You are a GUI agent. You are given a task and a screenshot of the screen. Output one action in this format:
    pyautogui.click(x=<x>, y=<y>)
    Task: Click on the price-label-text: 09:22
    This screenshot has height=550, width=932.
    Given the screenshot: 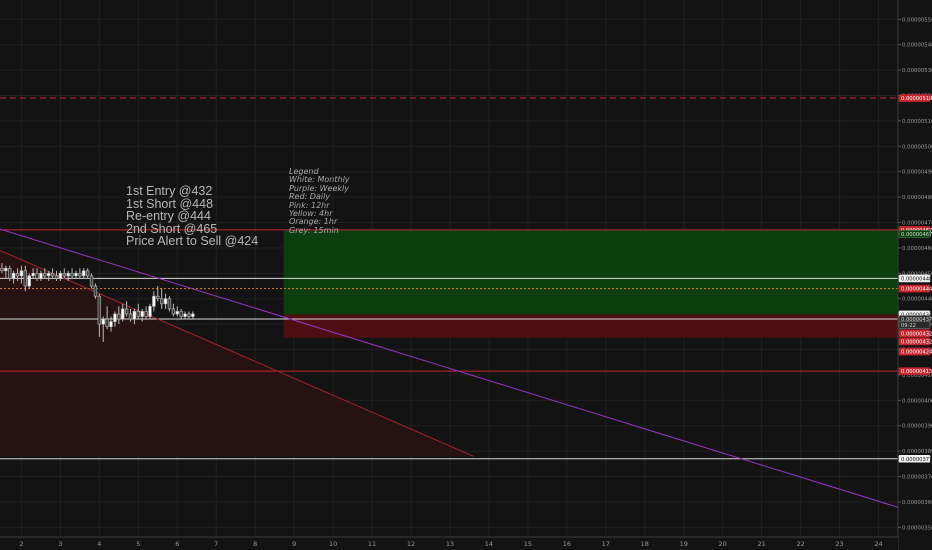 What is the action you would take?
    pyautogui.click(x=908, y=326)
    